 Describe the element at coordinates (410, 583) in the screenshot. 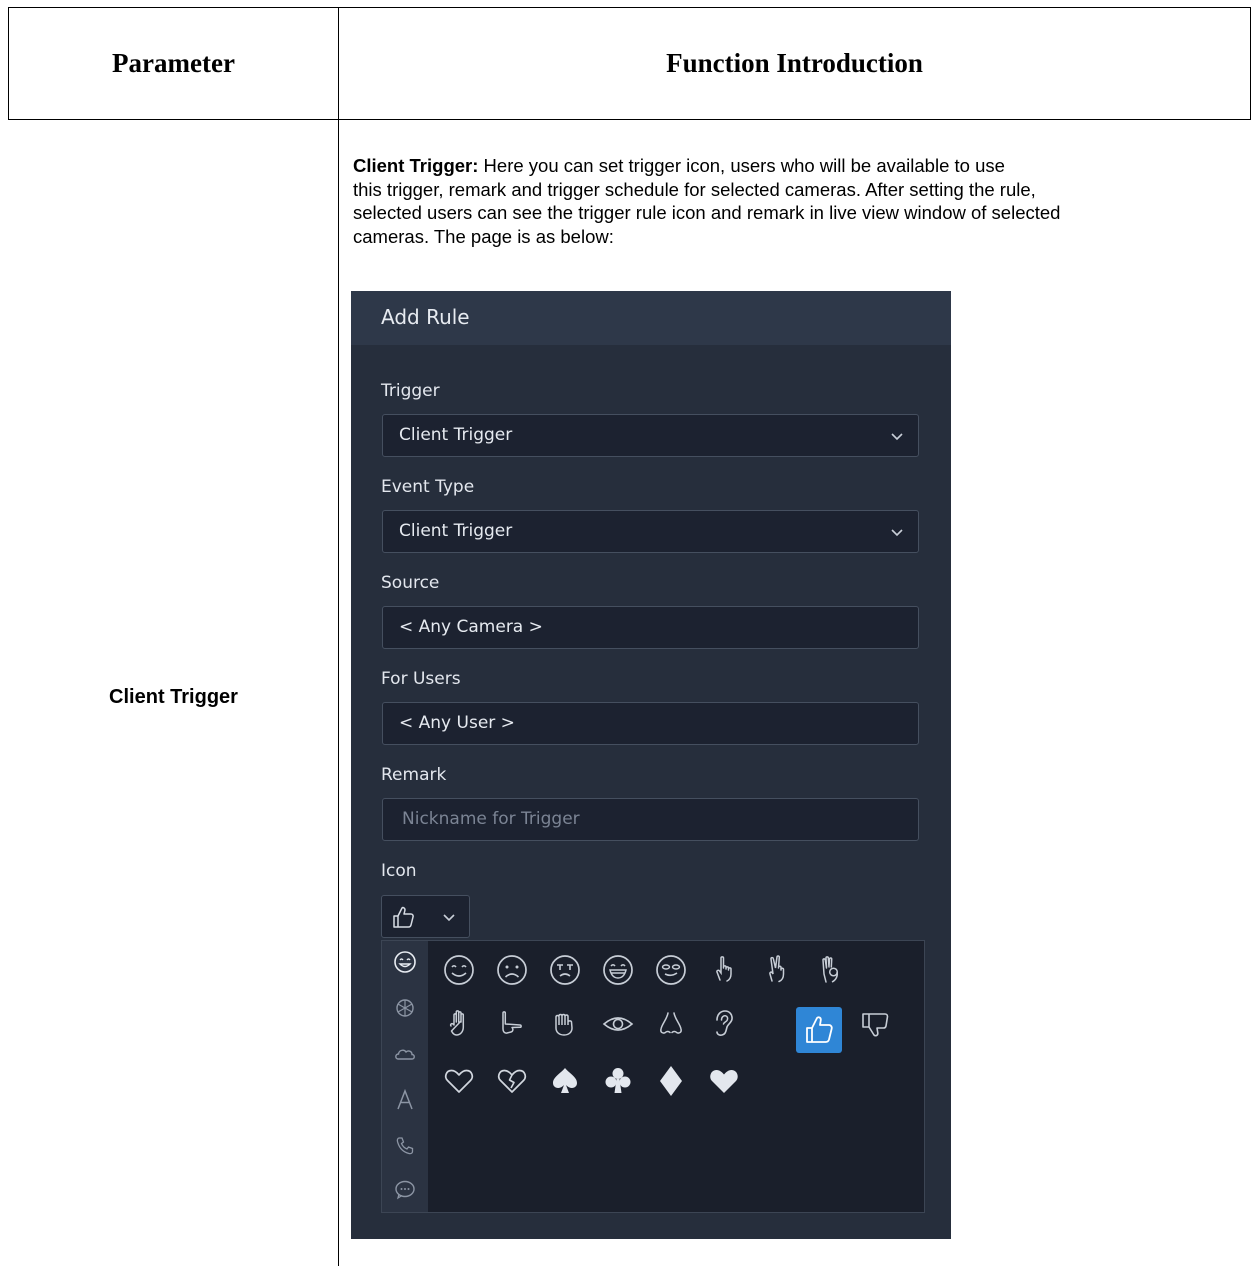

I see `source-label: Source` at that location.